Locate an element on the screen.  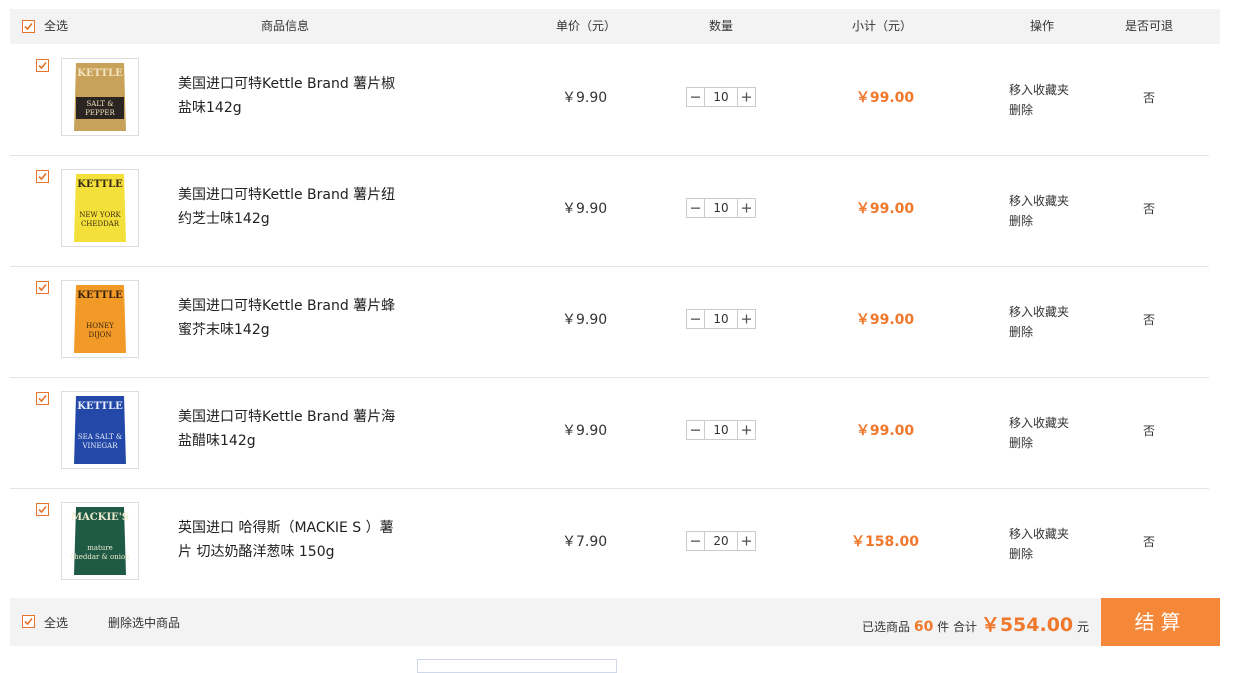
chip-bag-image: MACKIE'S mature cheddar & onion is located at coordinates (100, 541).